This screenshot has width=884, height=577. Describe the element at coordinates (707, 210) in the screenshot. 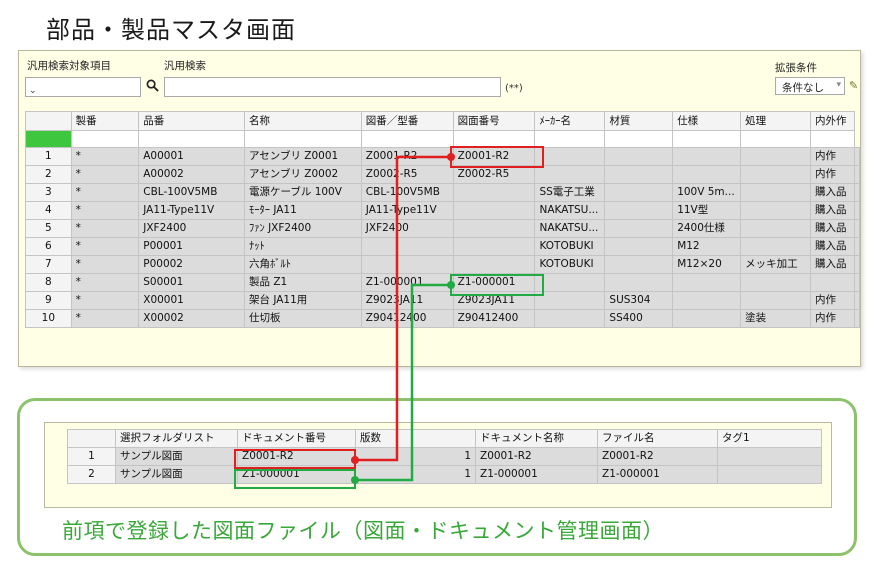

I see `table-cell-spec: 11V型` at that location.